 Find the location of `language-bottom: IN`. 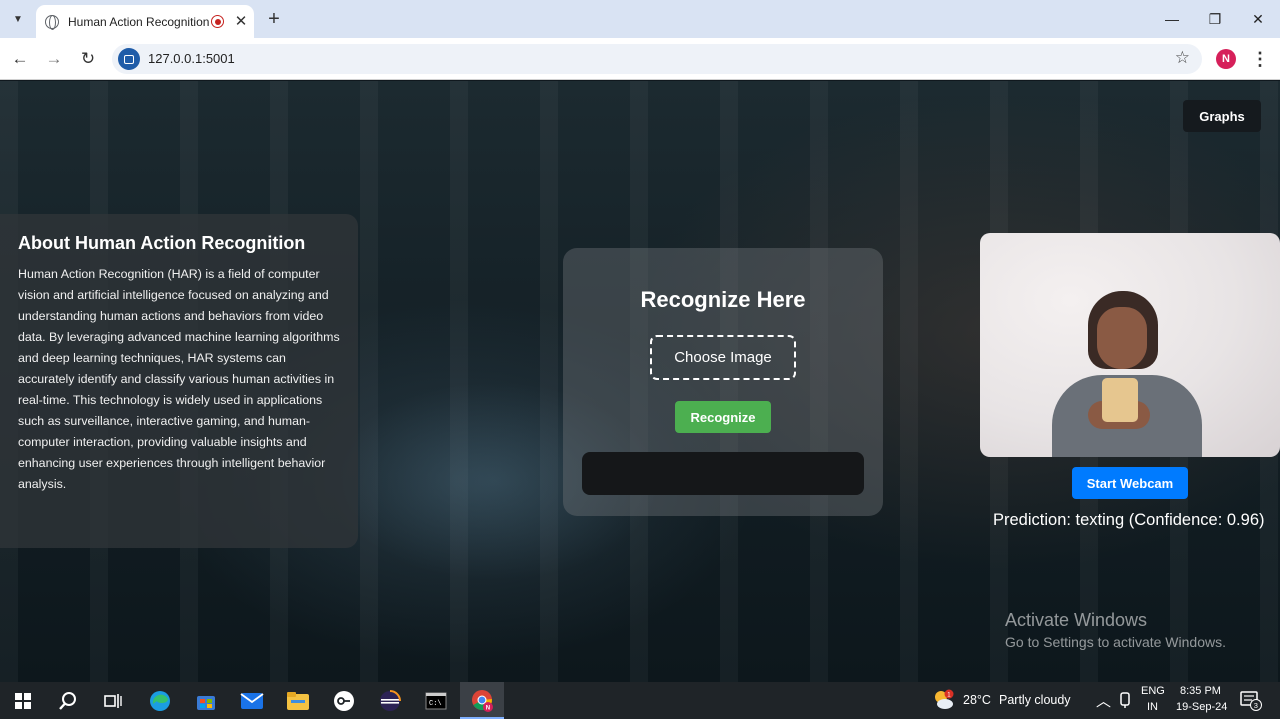

language-bottom: IN is located at coordinates (1152, 707).